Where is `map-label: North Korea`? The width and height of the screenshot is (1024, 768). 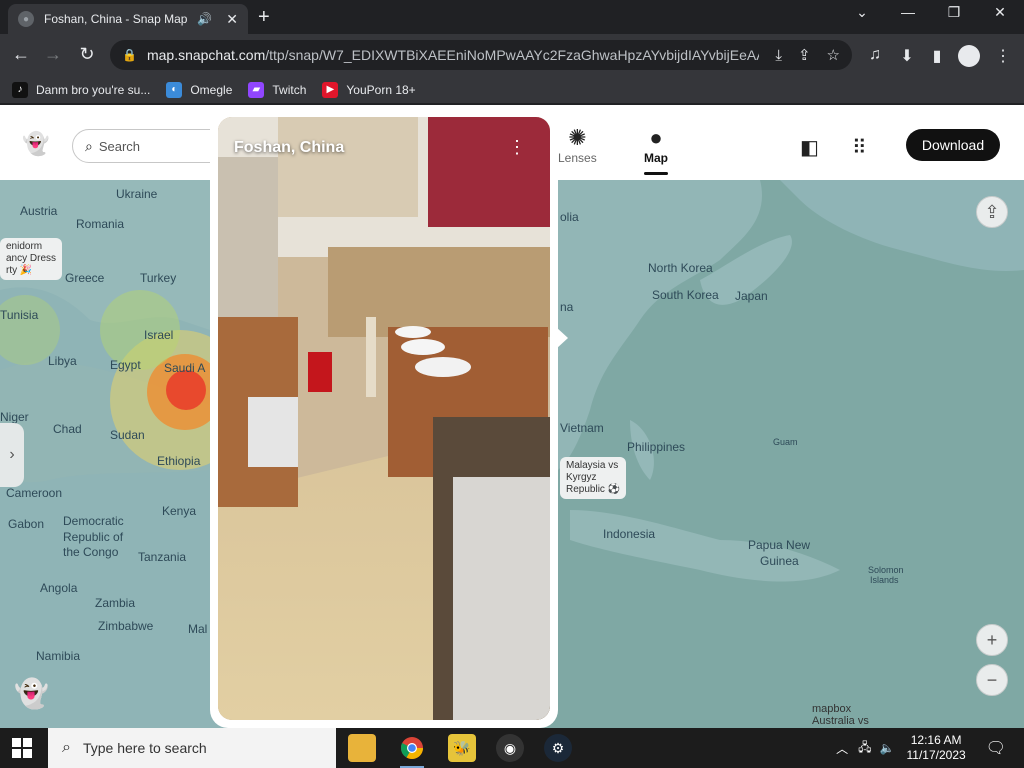 map-label: North Korea is located at coordinates (680, 268).